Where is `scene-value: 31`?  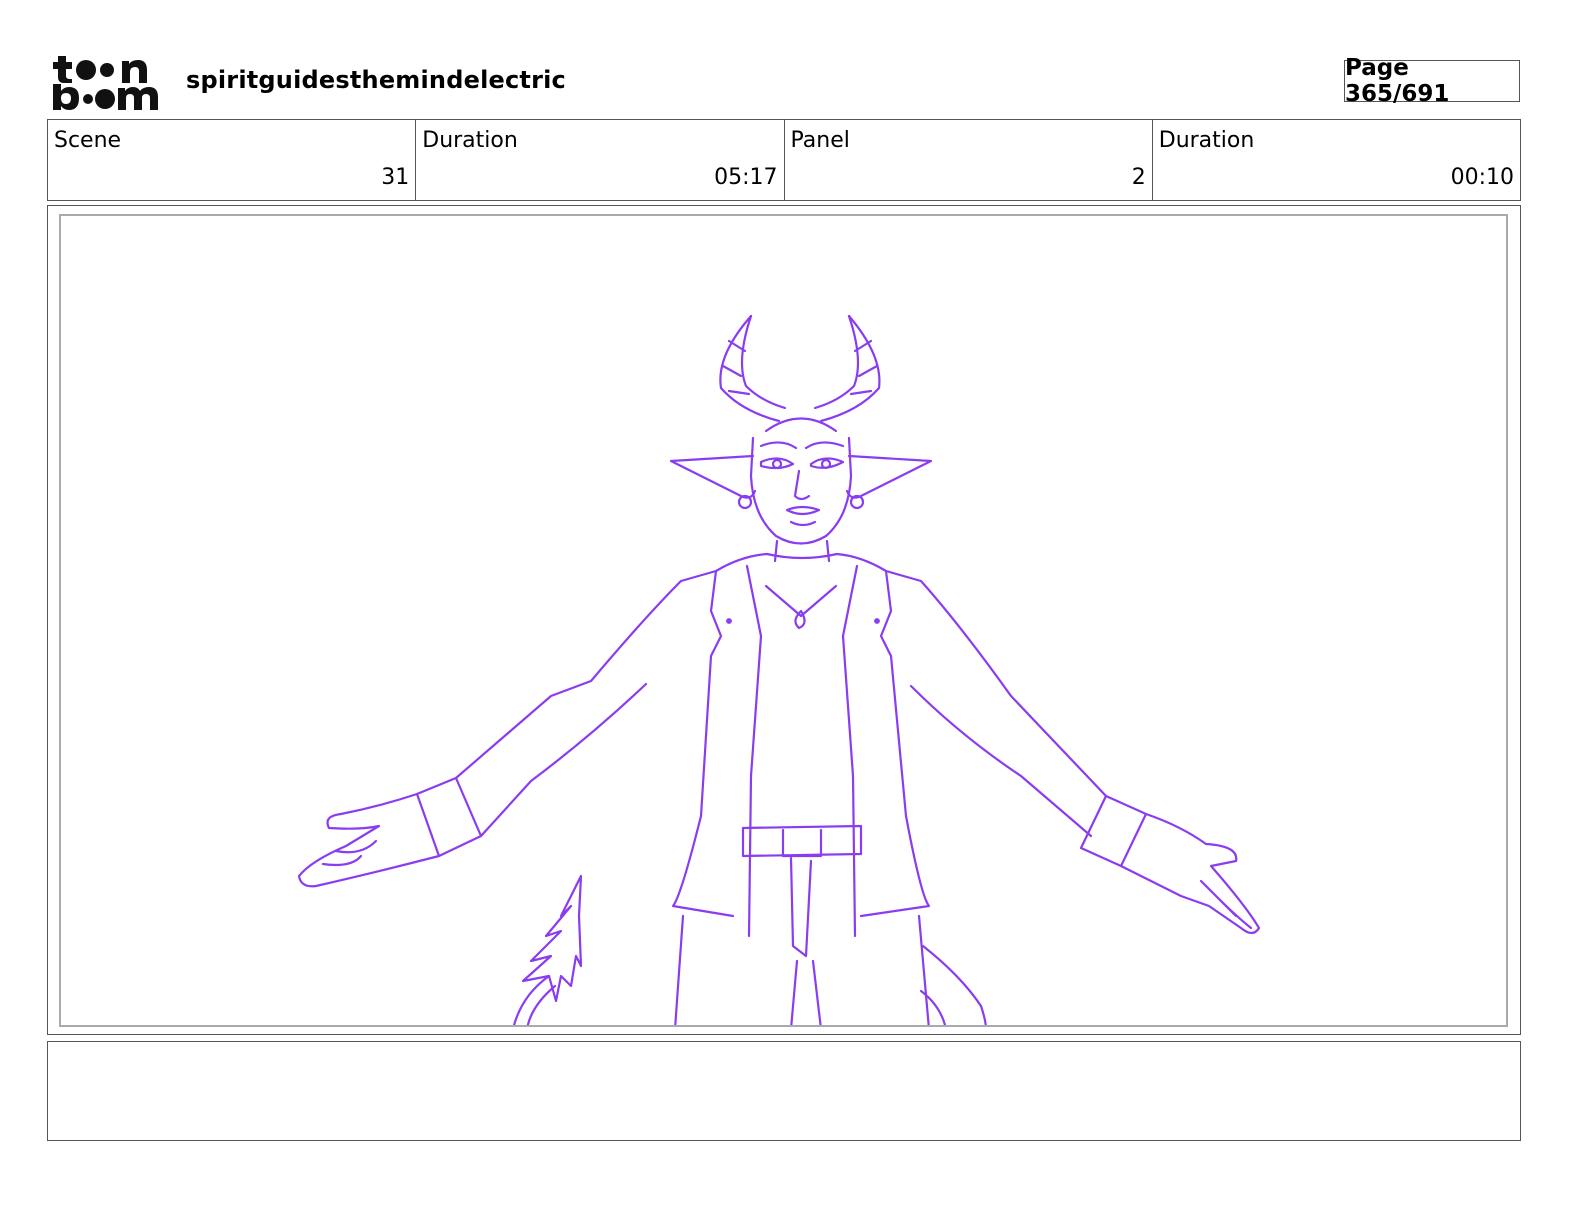 scene-value: 31 is located at coordinates (395, 177).